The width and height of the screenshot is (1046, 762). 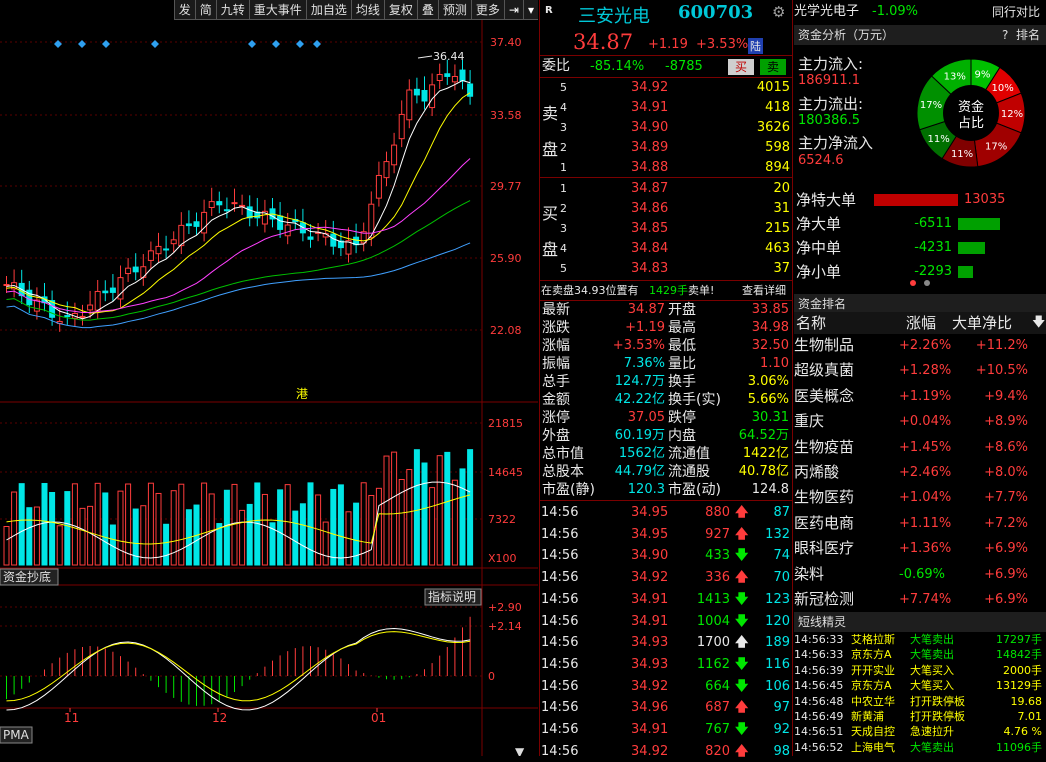 What do you see at coordinates (773, 67) in the screenshot?
I see `sell-button: 卖` at bounding box center [773, 67].